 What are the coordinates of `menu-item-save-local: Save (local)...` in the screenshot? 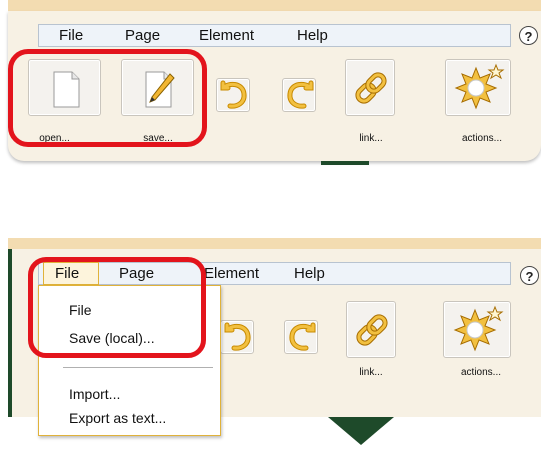 It's located at (112, 338).